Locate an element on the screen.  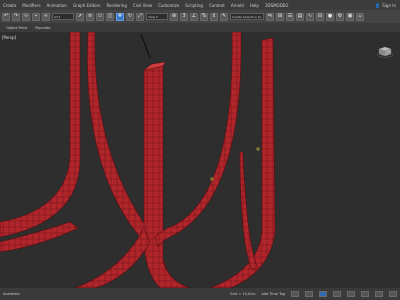
orbit-icon is located at coordinates (365, 294).